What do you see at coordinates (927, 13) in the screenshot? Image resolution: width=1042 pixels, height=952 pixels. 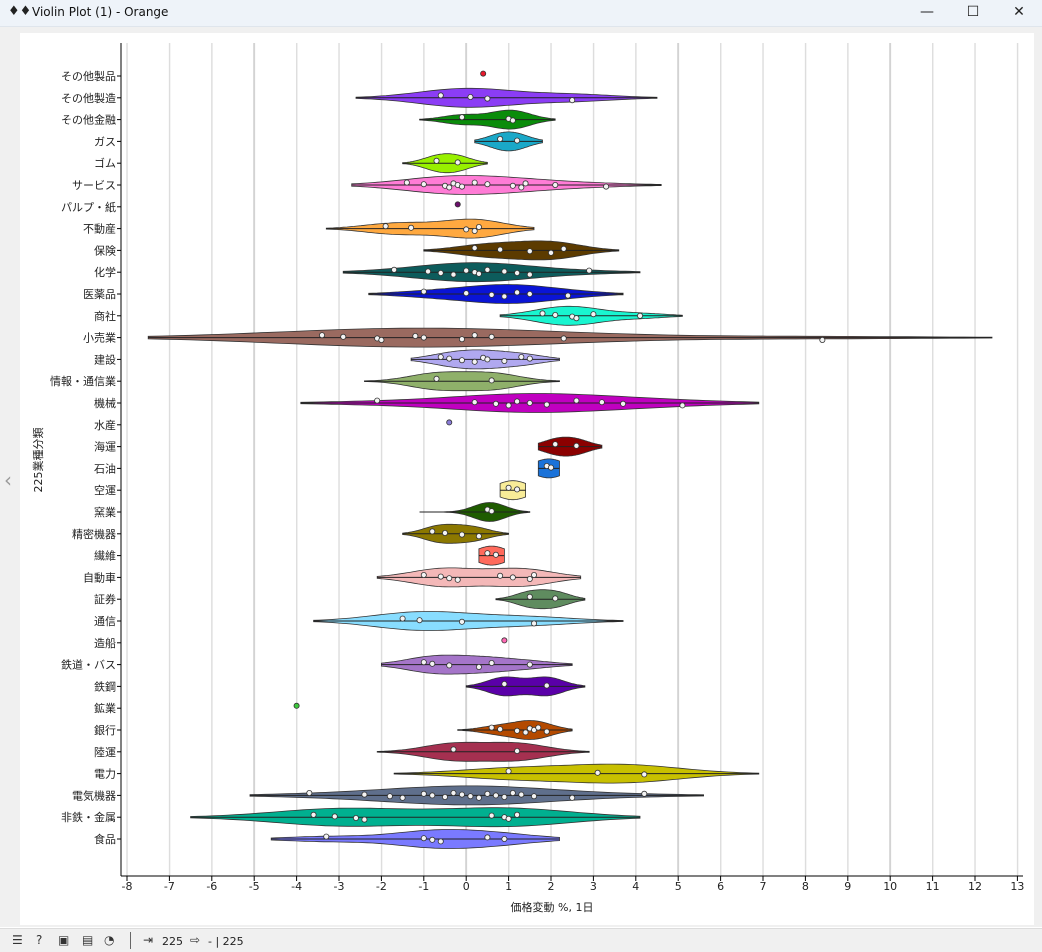 I see `minimize-button: —` at bounding box center [927, 13].